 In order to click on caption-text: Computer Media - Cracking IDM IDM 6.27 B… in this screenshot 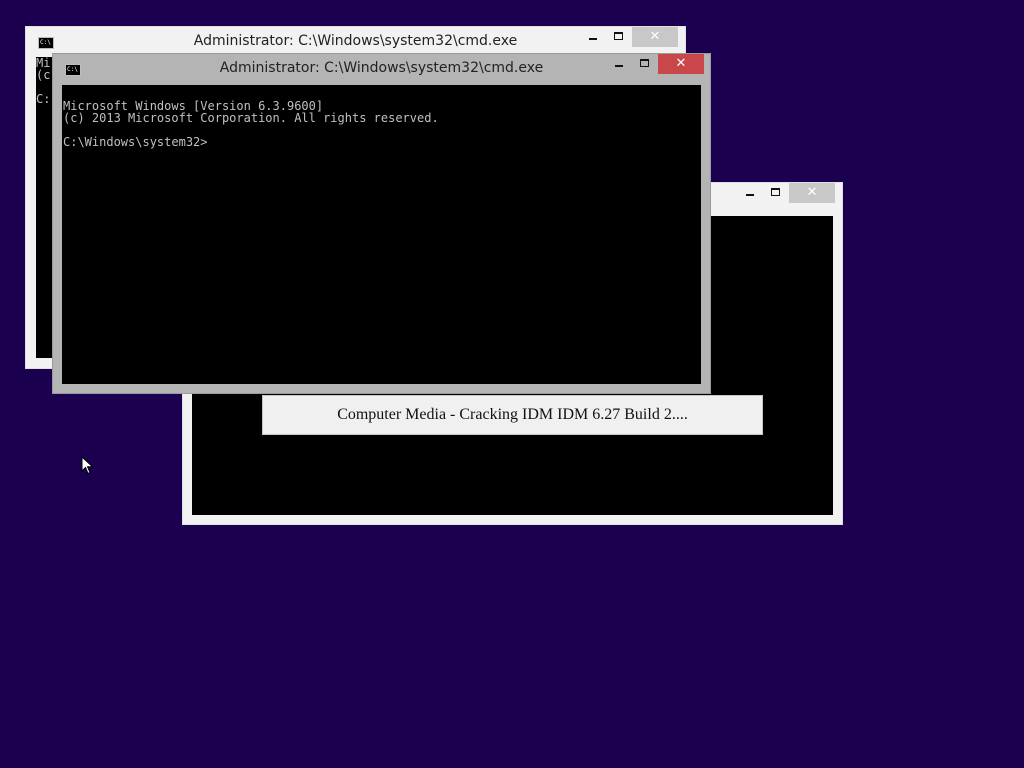, I will do `click(512, 414)`.